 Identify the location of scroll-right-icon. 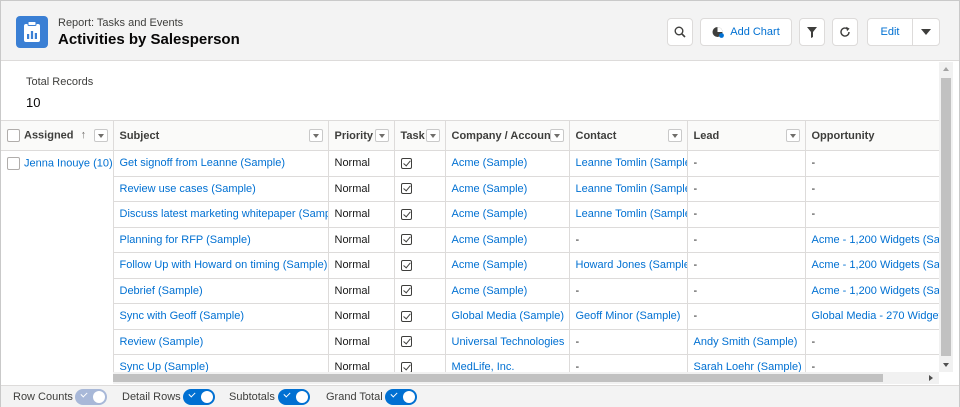
(931, 378).